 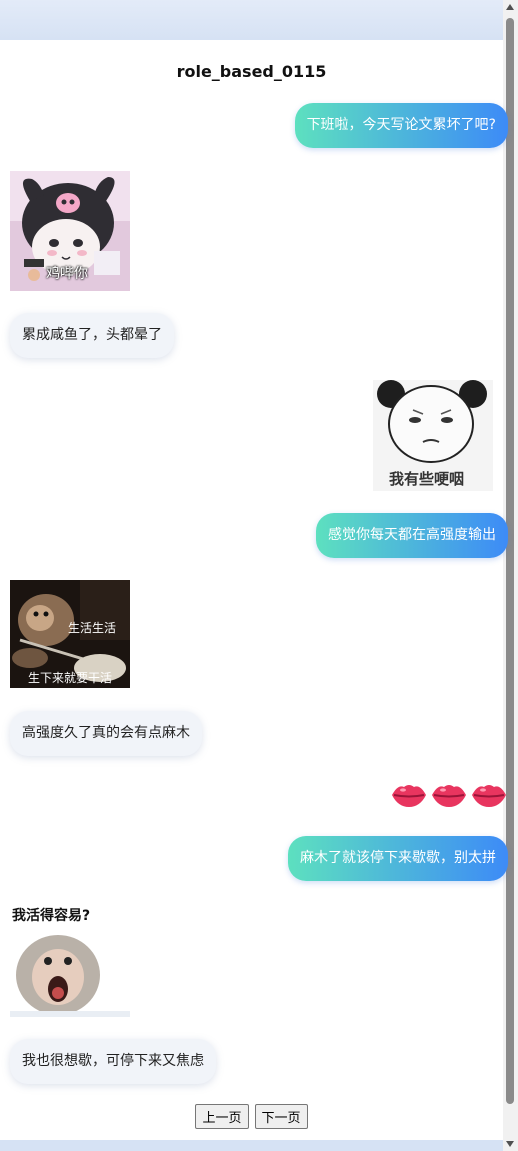 I want to click on scroll-down-arrow-icon, so click(x=510, y=1144).